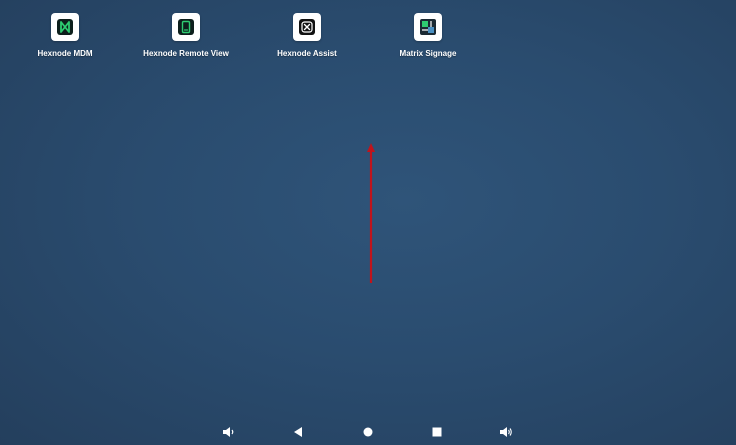 This screenshot has height=445, width=736. Describe the element at coordinates (307, 53) in the screenshot. I see `app-label: Hexnode Assist` at that location.